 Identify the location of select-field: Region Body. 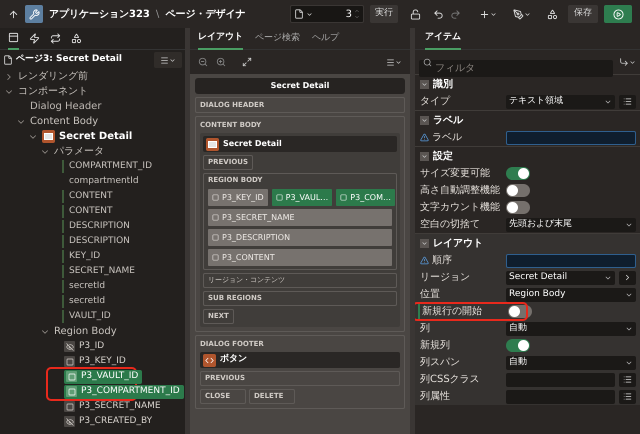
(571, 295).